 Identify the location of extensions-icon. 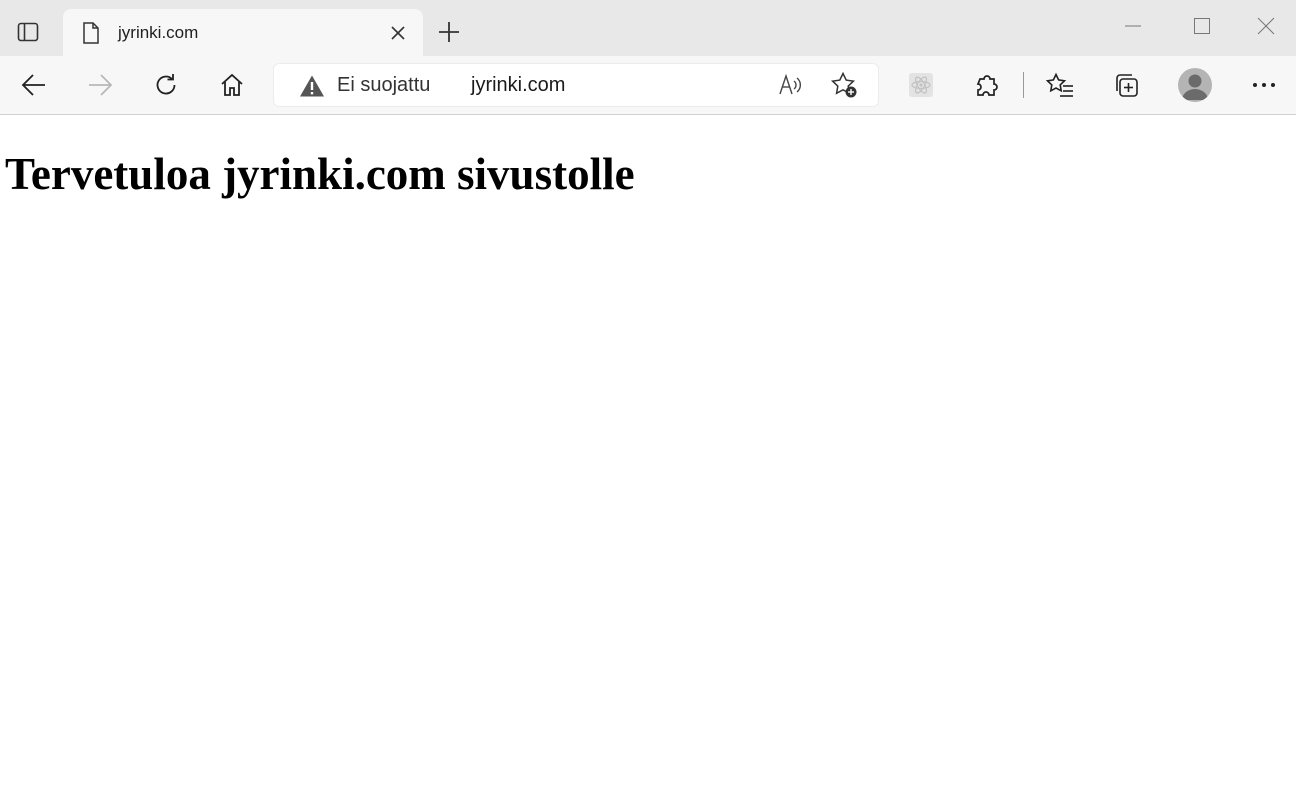
(987, 85).